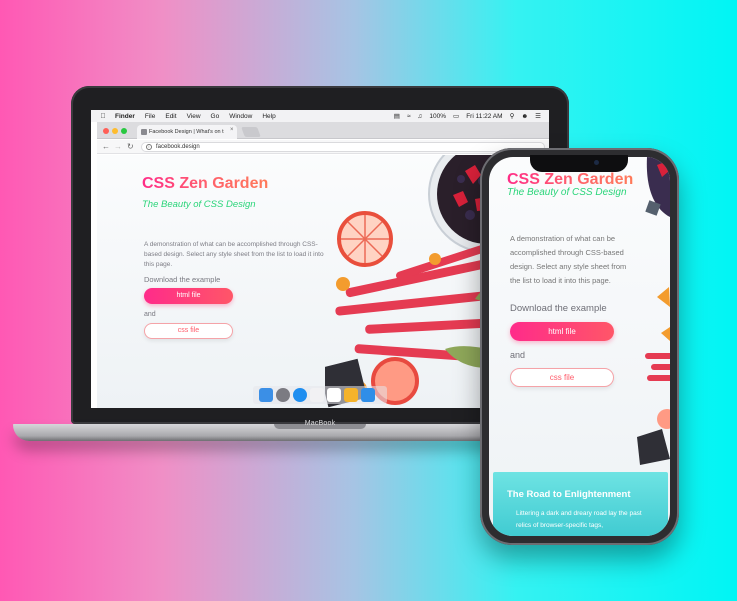 The image size is (737, 601). I want to click on zoom-window-icon, so click(124, 131).